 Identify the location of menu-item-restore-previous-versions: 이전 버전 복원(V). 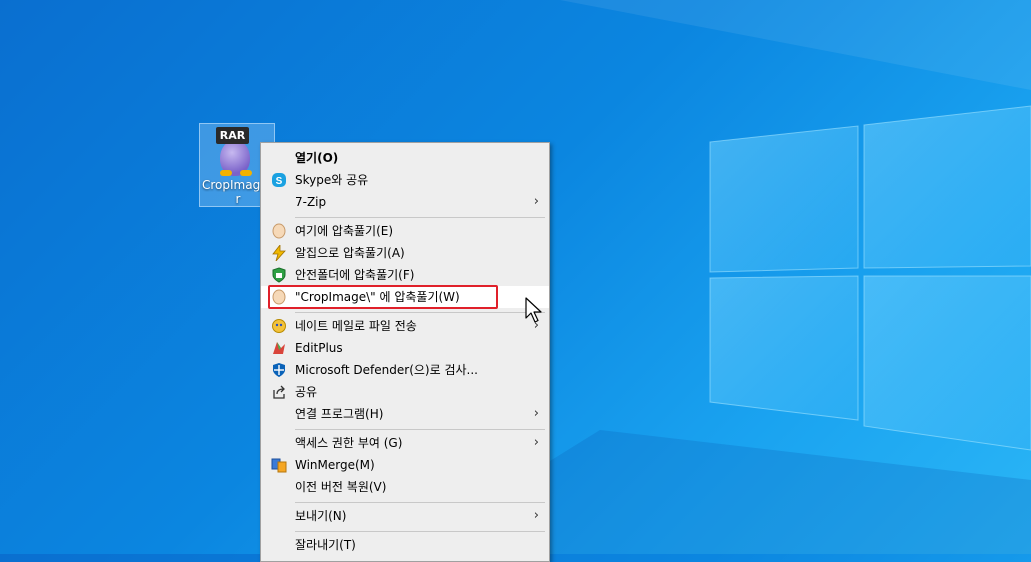
(405, 487).